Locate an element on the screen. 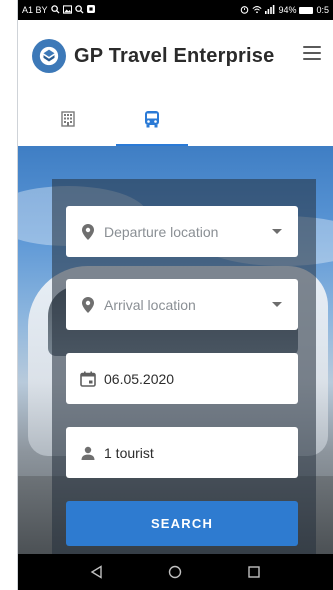  calendar-icon is located at coordinates (88, 379).